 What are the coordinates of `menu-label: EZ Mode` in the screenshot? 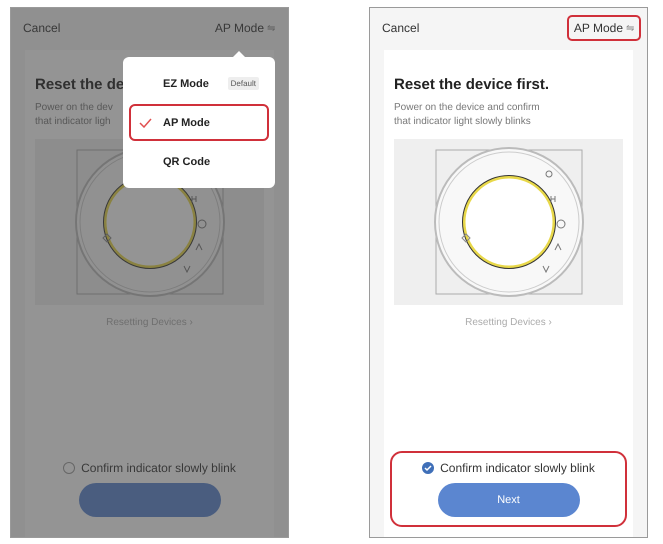 It's located at (186, 84).